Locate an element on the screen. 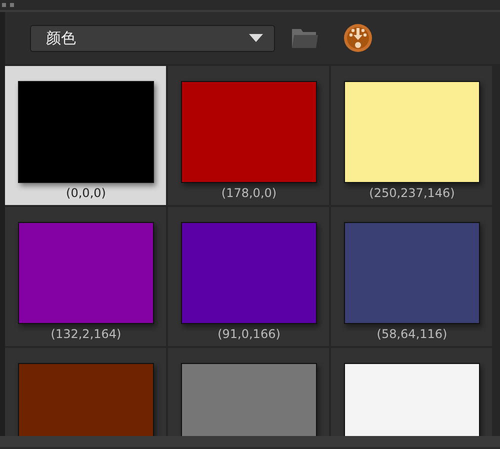 The height and width of the screenshot is (449, 500). preset-dropdown: 颜色 is located at coordinates (152, 38).